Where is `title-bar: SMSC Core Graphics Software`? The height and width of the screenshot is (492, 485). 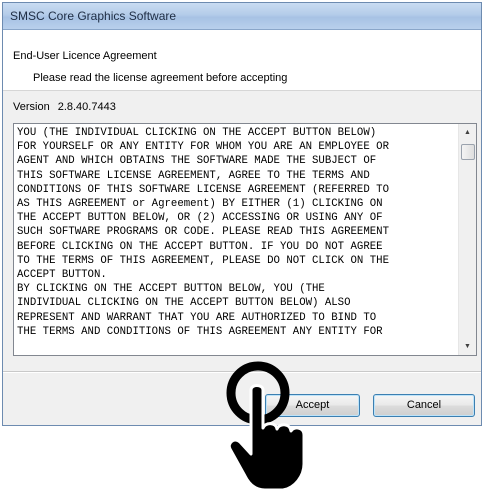 title-bar: SMSC Core Graphics Software is located at coordinates (242, 16).